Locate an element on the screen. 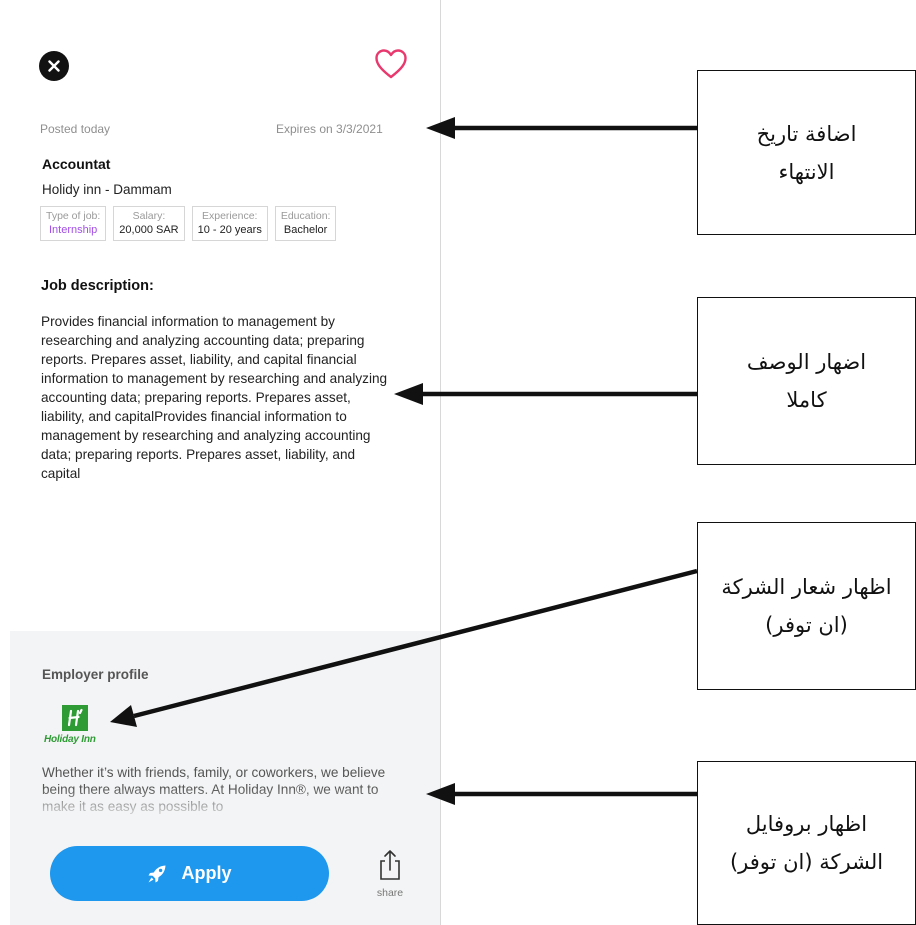 This screenshot has height=925, width=916. annotation-text: اضافة تاريخ الانتهاء is located at coordinates (806, 152).